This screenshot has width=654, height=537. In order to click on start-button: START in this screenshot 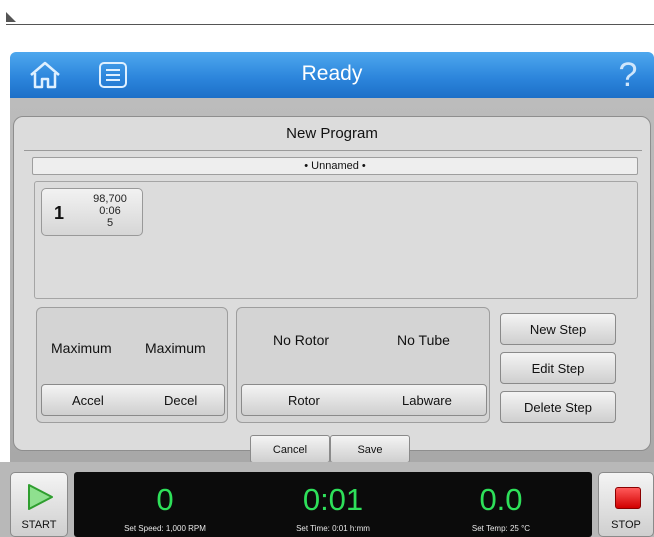, I will do `click(39, 504)`.